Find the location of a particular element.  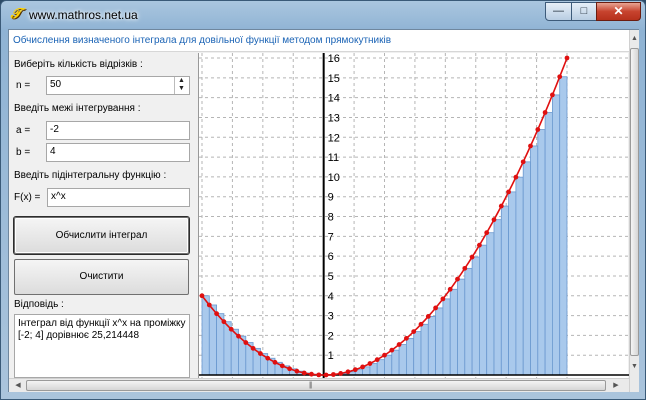

y-tick-label: 16 is located at coordinates (334, 59).